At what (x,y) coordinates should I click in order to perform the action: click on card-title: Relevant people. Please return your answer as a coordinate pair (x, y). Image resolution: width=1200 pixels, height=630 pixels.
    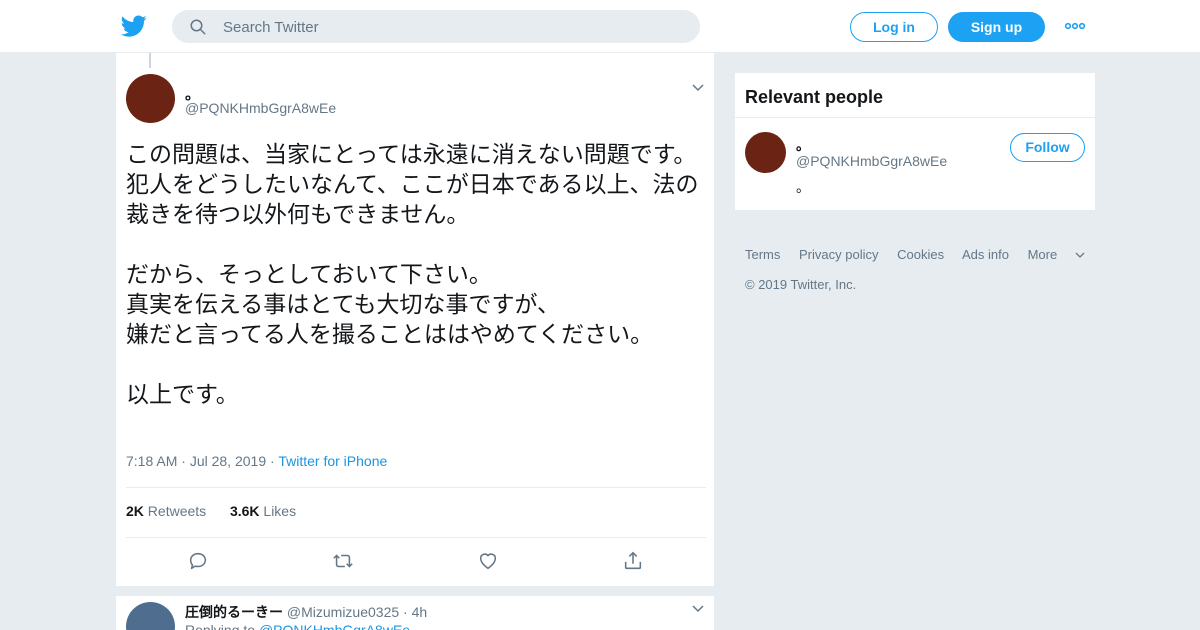
    Looking at the image, I should click on (814, 97).